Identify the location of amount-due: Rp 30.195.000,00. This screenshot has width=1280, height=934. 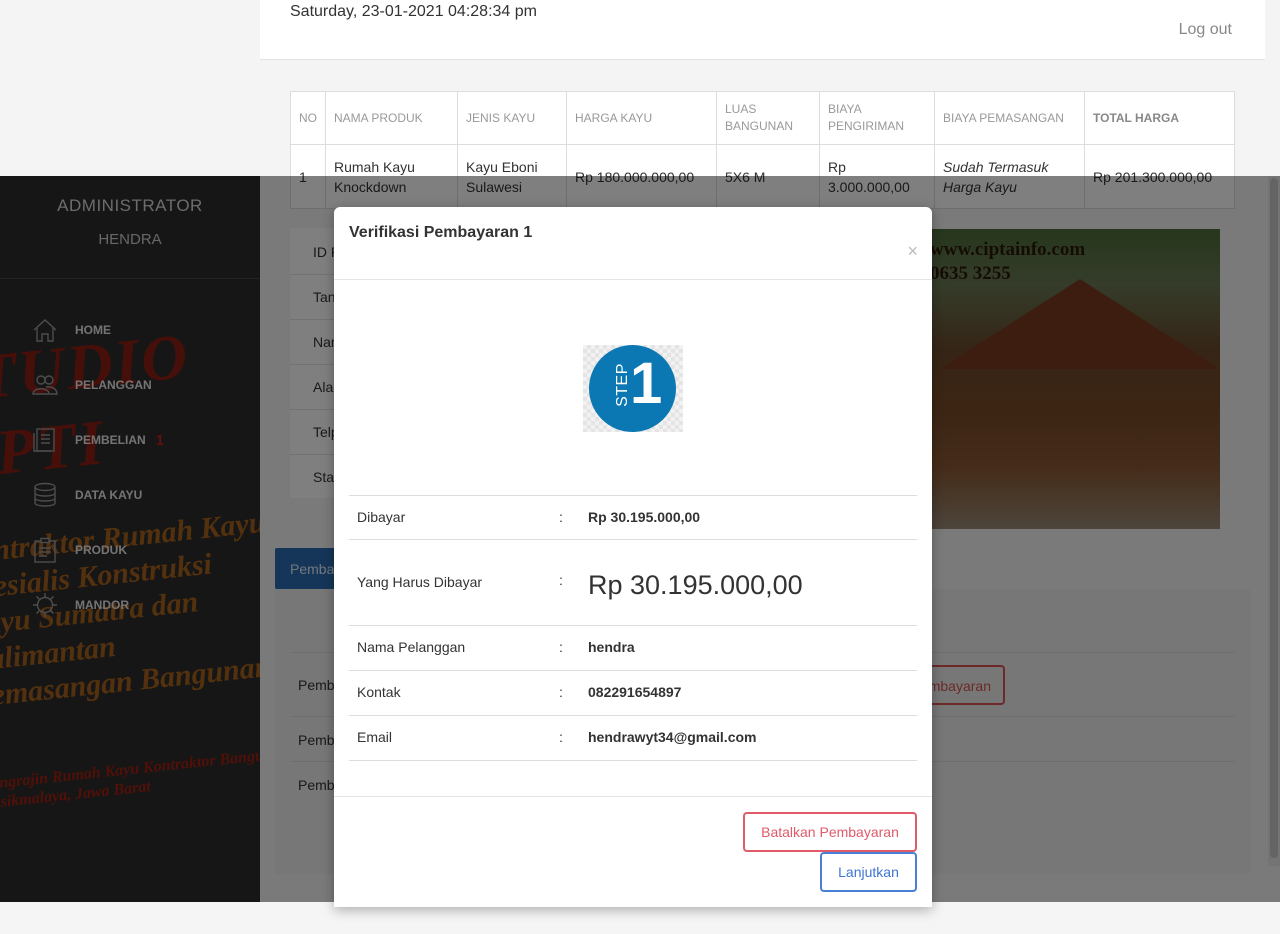
(695, 585).